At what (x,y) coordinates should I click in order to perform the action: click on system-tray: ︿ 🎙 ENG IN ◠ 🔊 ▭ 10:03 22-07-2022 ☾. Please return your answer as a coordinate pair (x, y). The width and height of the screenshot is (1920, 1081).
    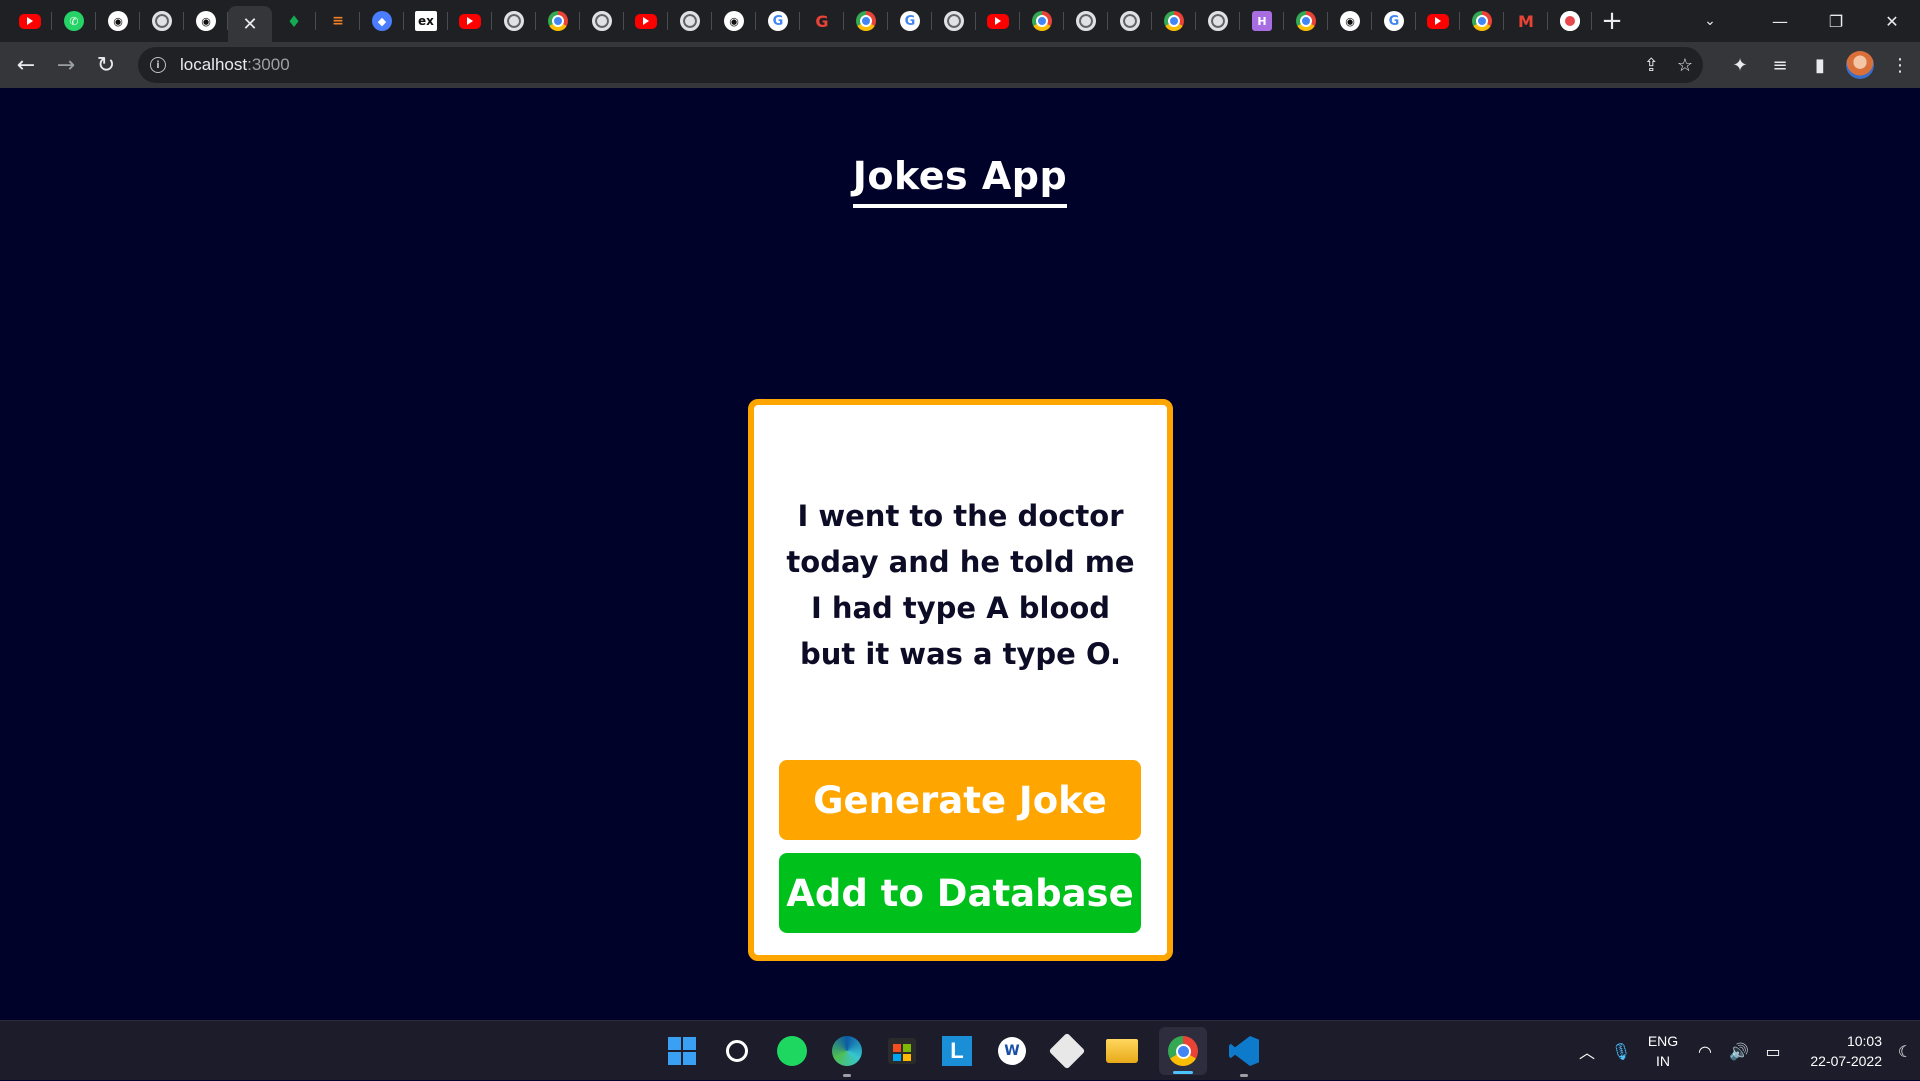
    Looking at the image, I should click on (1745, 1051).